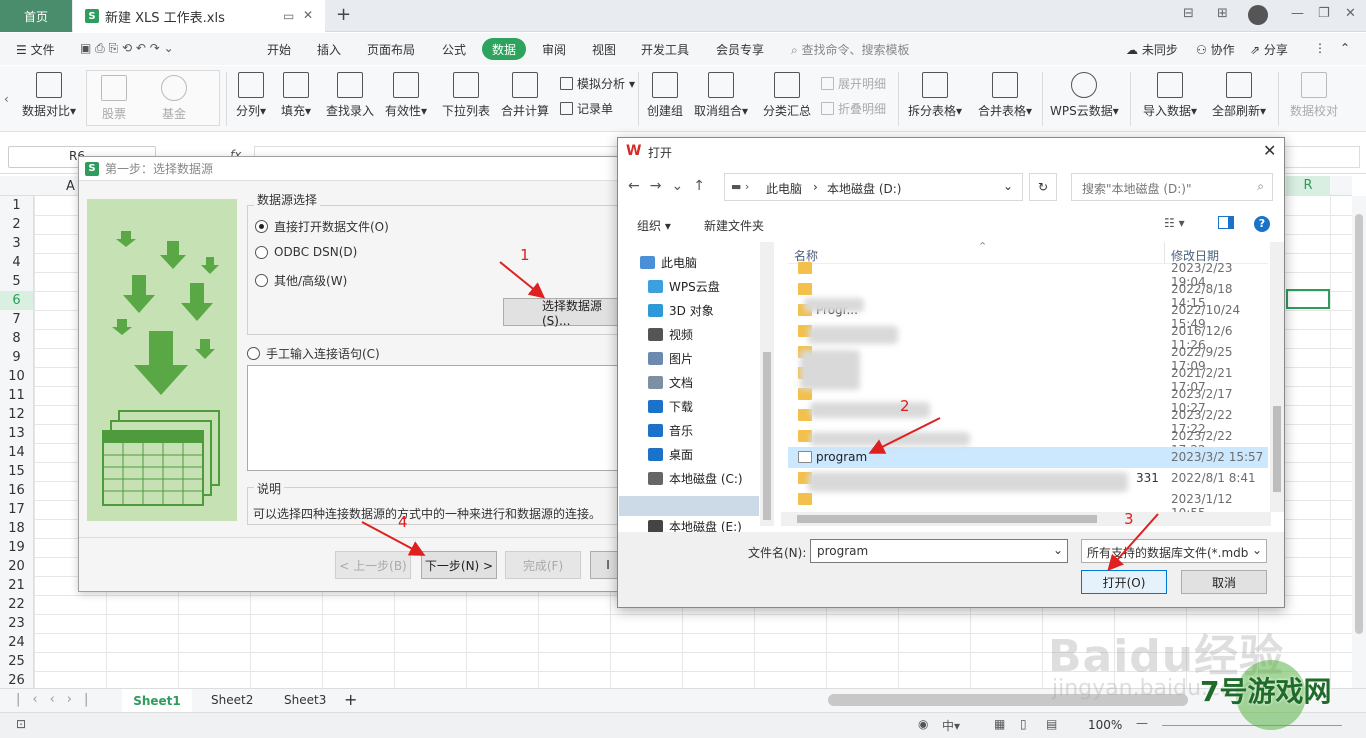  Describe the element at coordinates (279, 49) in the screenshot. I see `menu-start: 开始` at that location.